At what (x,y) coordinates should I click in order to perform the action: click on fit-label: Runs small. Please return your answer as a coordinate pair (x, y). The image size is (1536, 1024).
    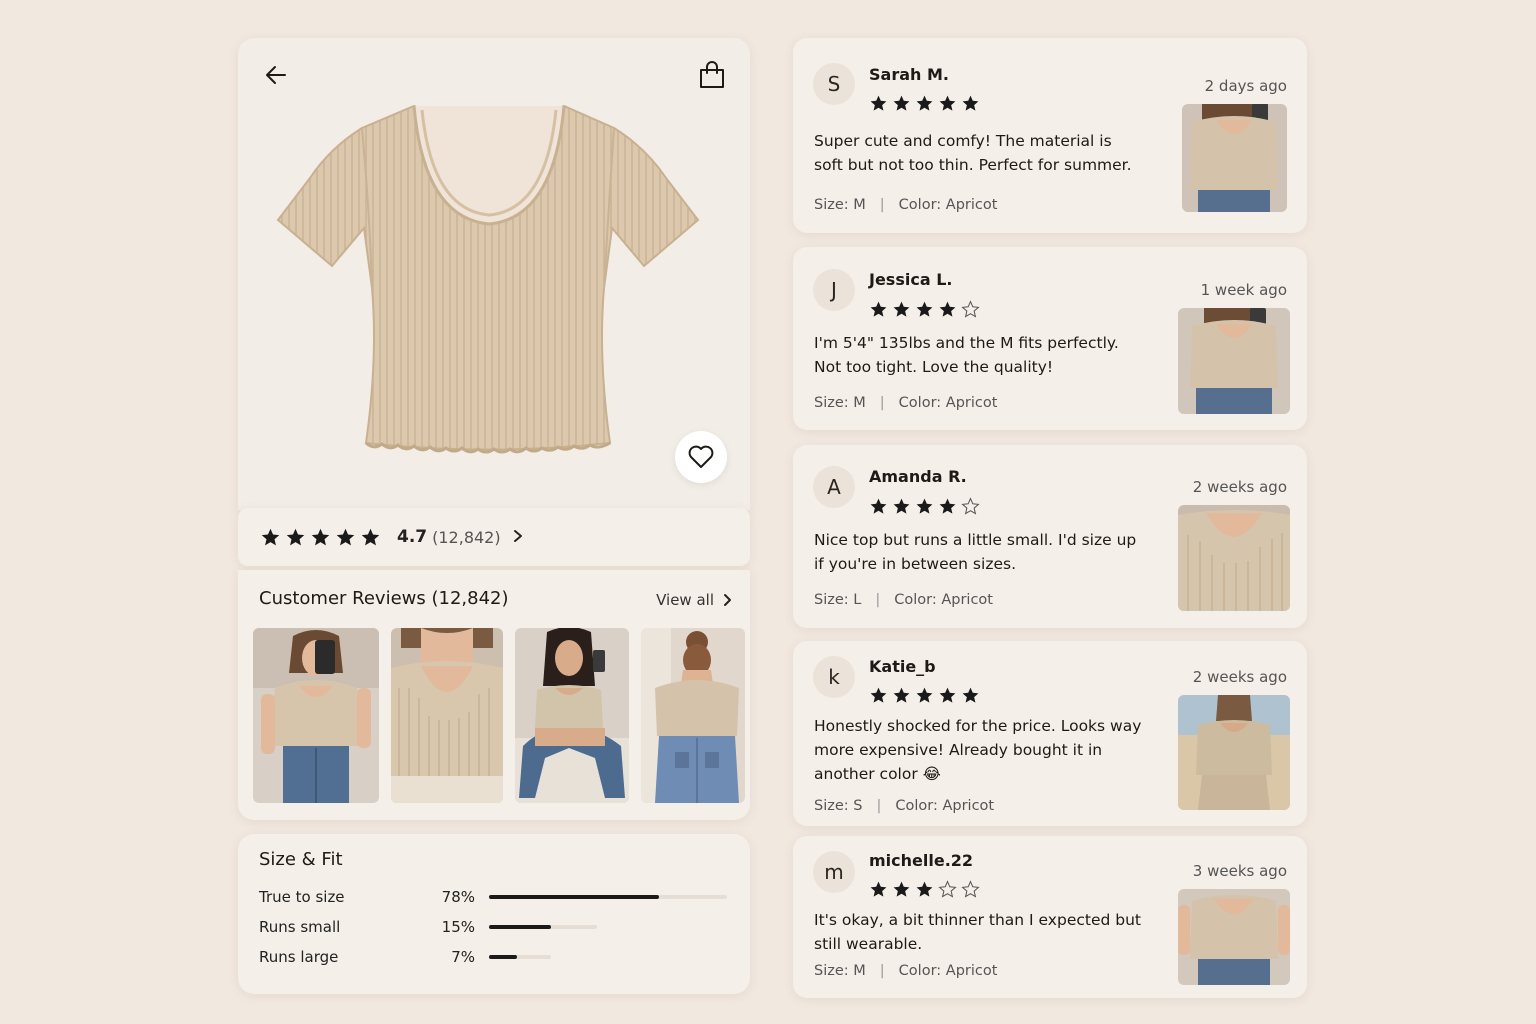
    Looking at the image, I should click on (300, 927).